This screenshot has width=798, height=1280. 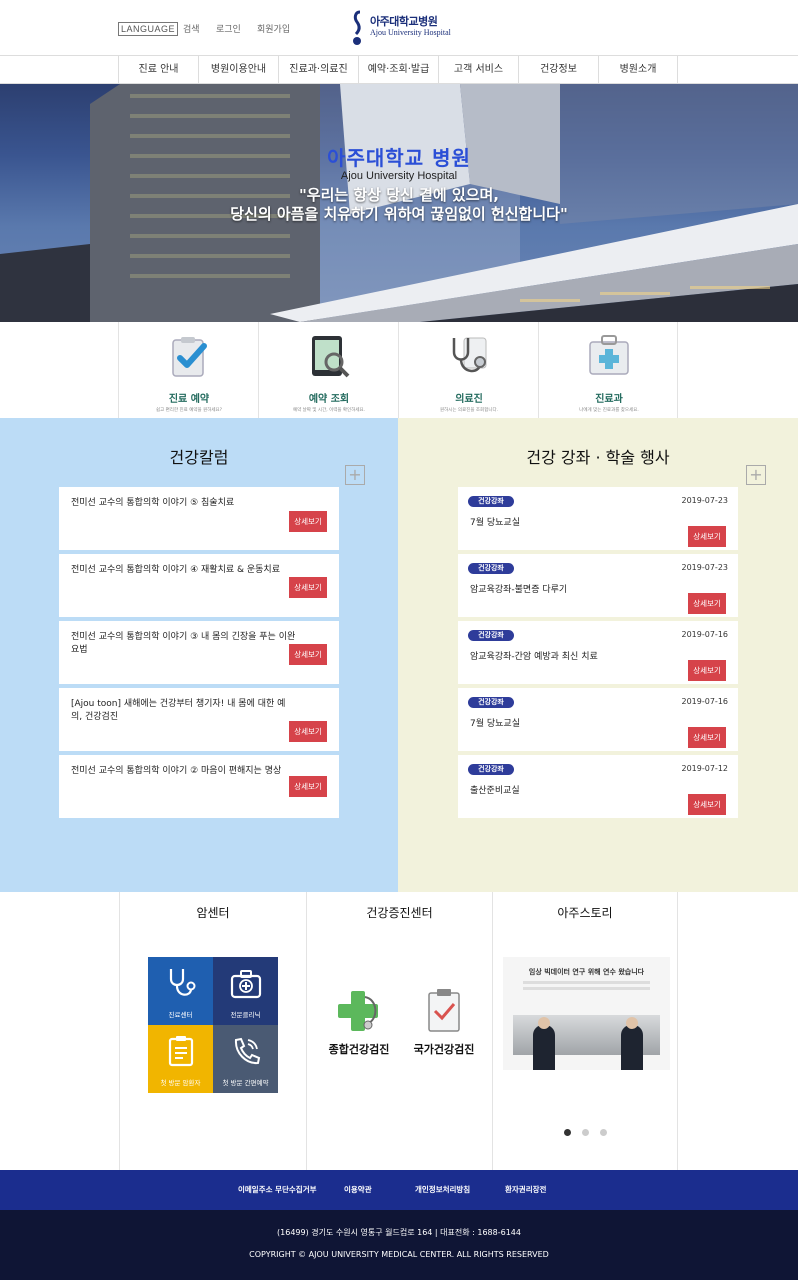 I want to click on quick-item-reservation: 진료 예약 쉽고 편리한 진료 예약을 원하세요?, so click(x=188, y=370).